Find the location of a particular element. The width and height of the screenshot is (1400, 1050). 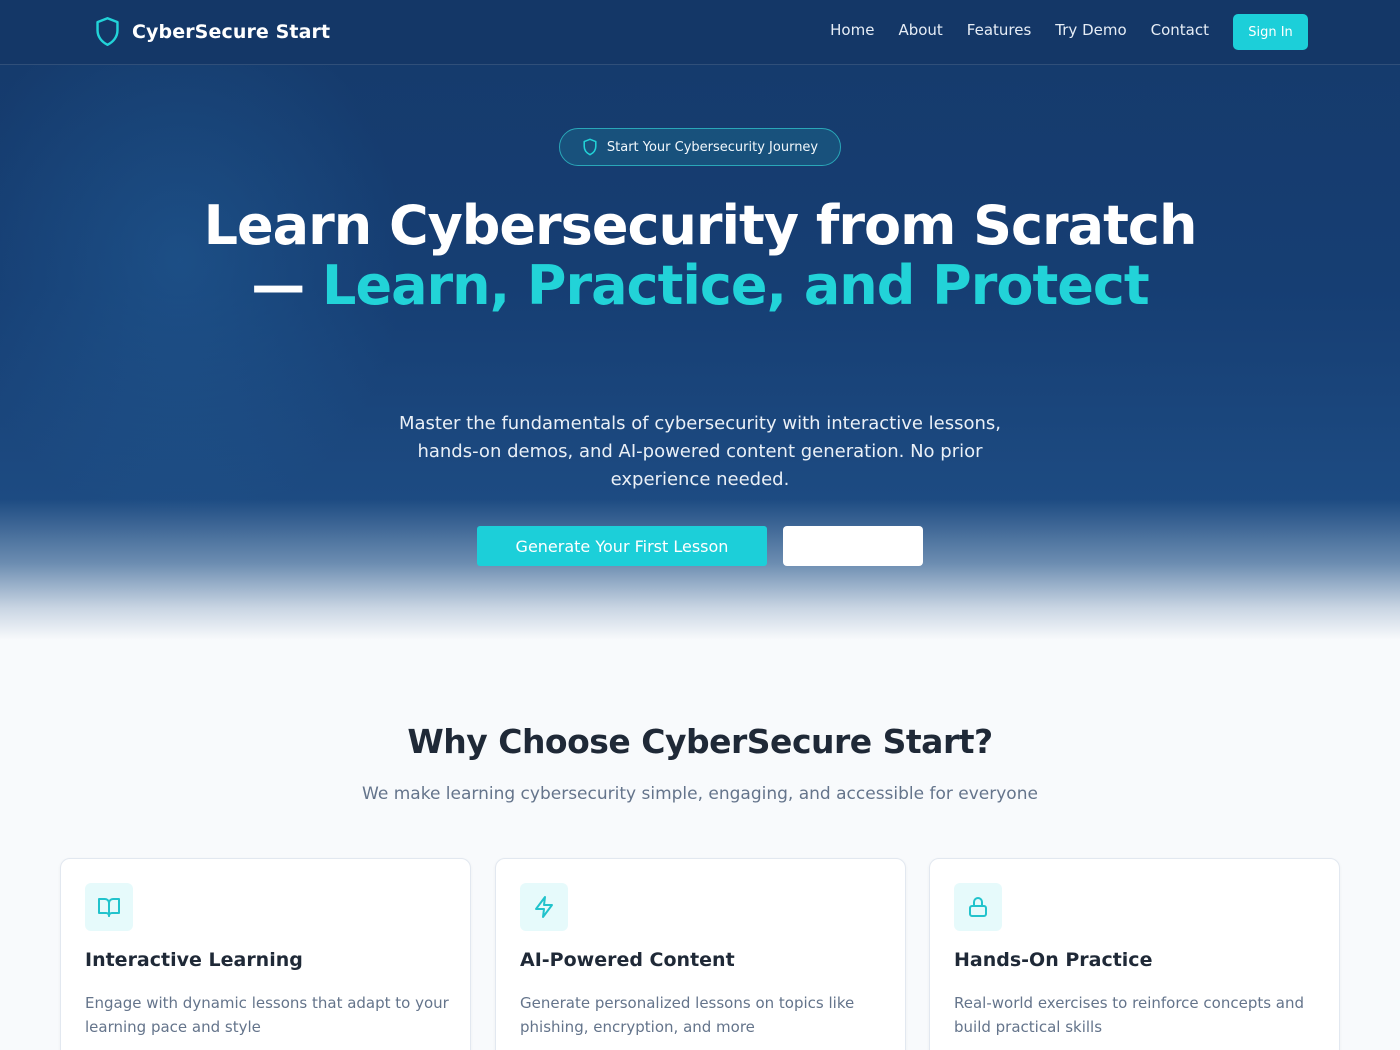

generate-lesson-button: Generate Your First Lesson is located at coordinates (622, 546).